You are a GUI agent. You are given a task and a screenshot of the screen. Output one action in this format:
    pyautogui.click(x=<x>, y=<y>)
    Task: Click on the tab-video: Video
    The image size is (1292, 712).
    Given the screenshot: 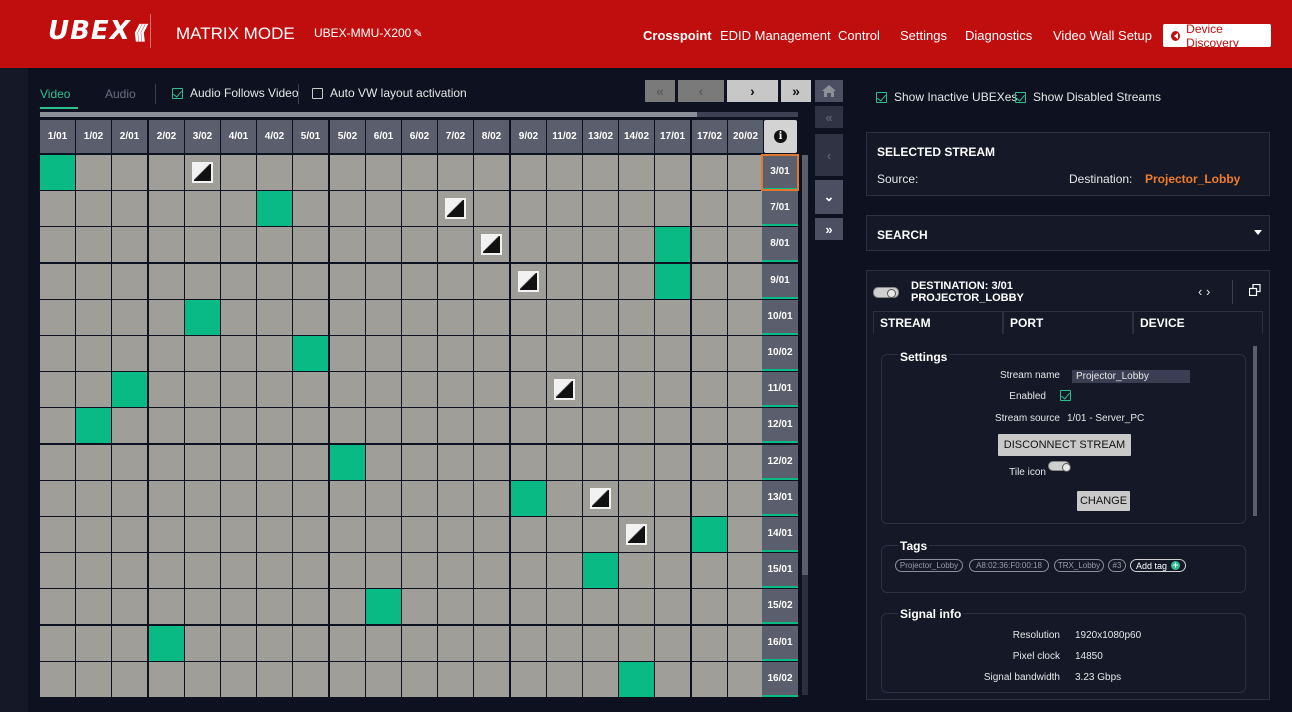 What is the action you would take?
    pyautogui.click(x=59, y=98)
    